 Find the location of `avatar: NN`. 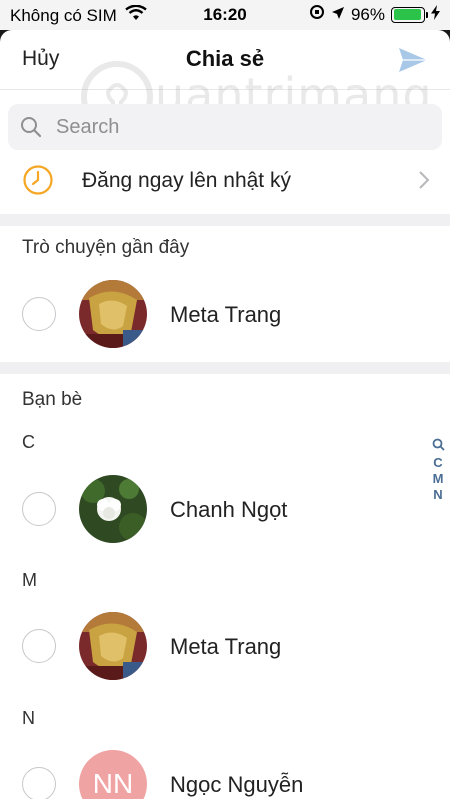

avatar: NN is located at coordinates (113, 774).